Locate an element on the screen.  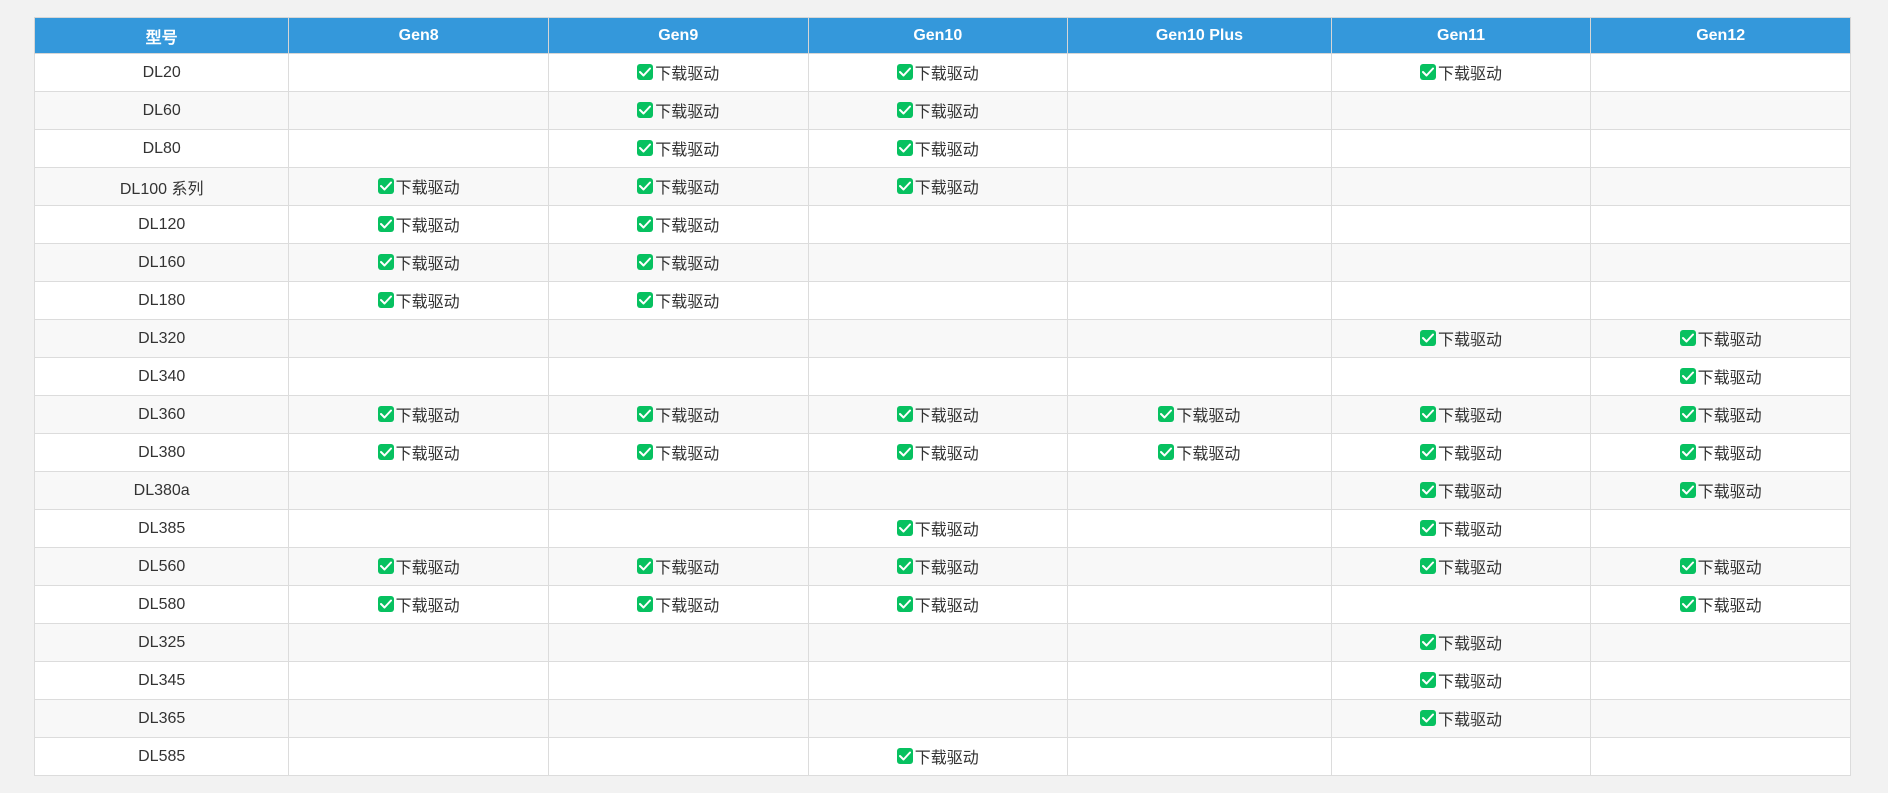
table-row: DL120 下载驱动 下载驱动 is located at coordinates (942, 224).